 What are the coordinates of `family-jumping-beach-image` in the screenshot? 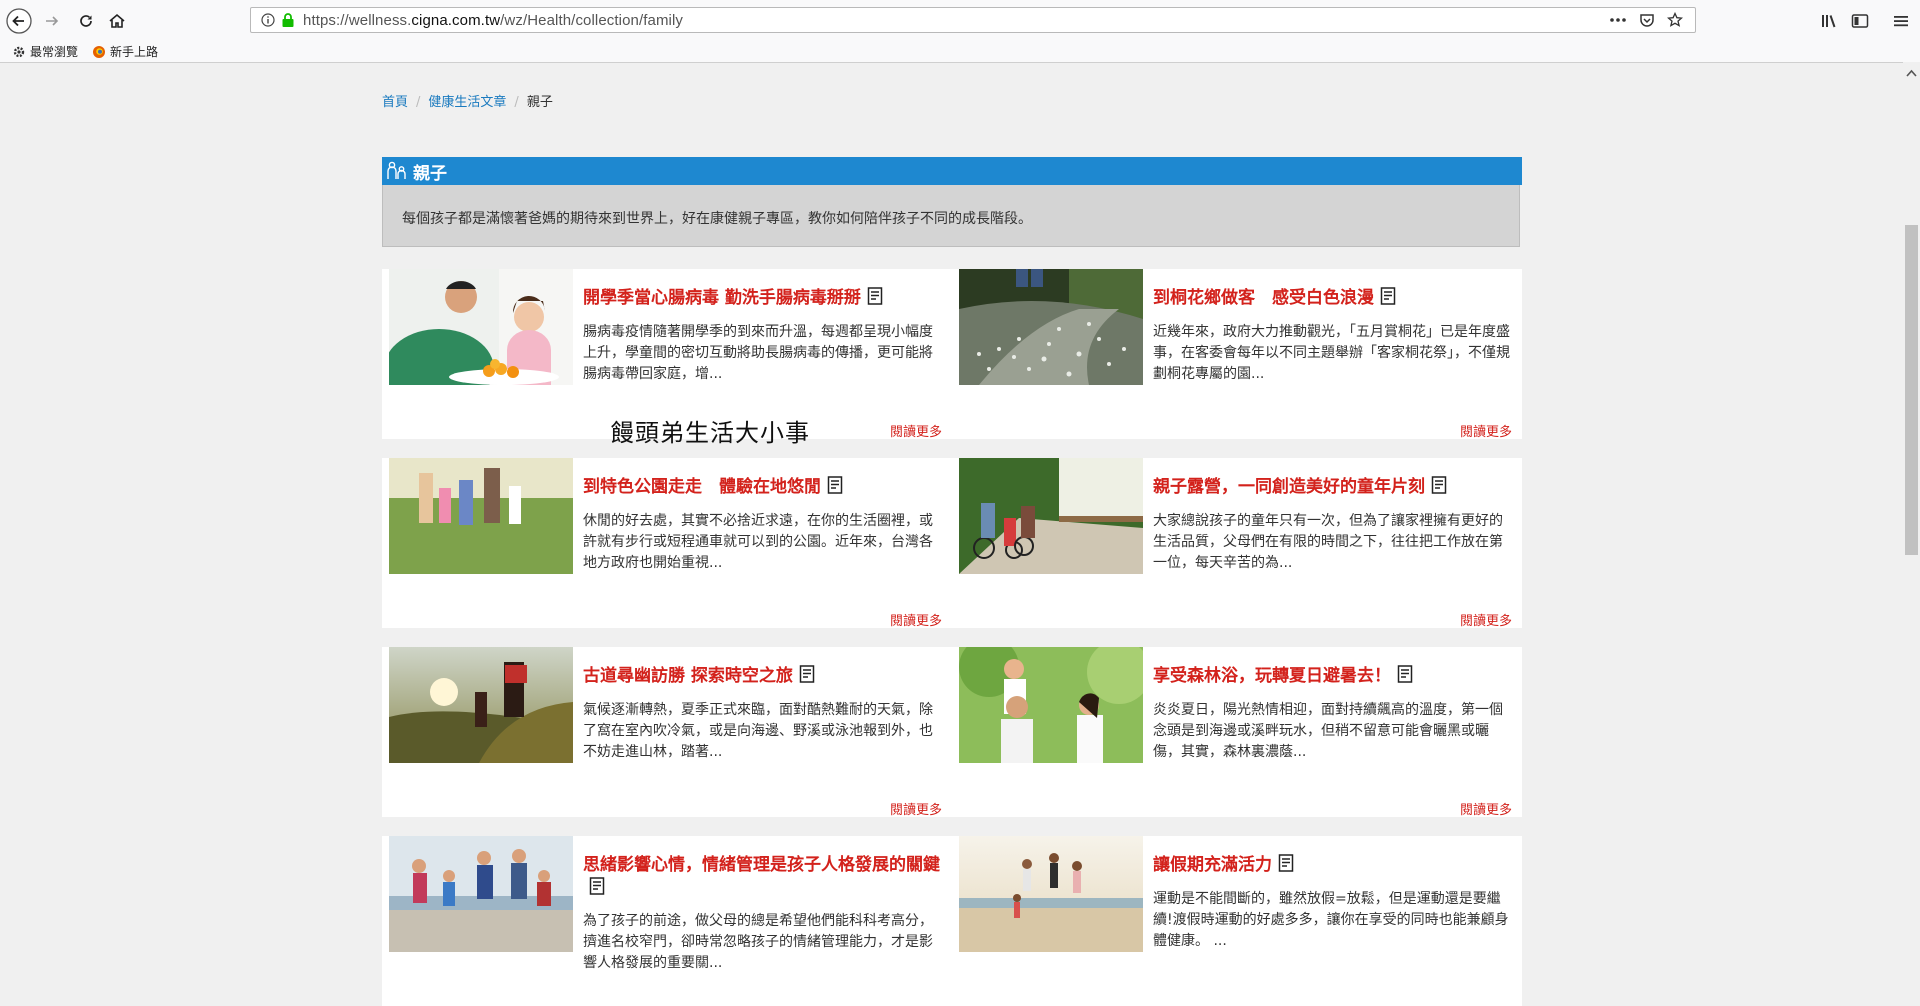 It's located at (1051, 894).